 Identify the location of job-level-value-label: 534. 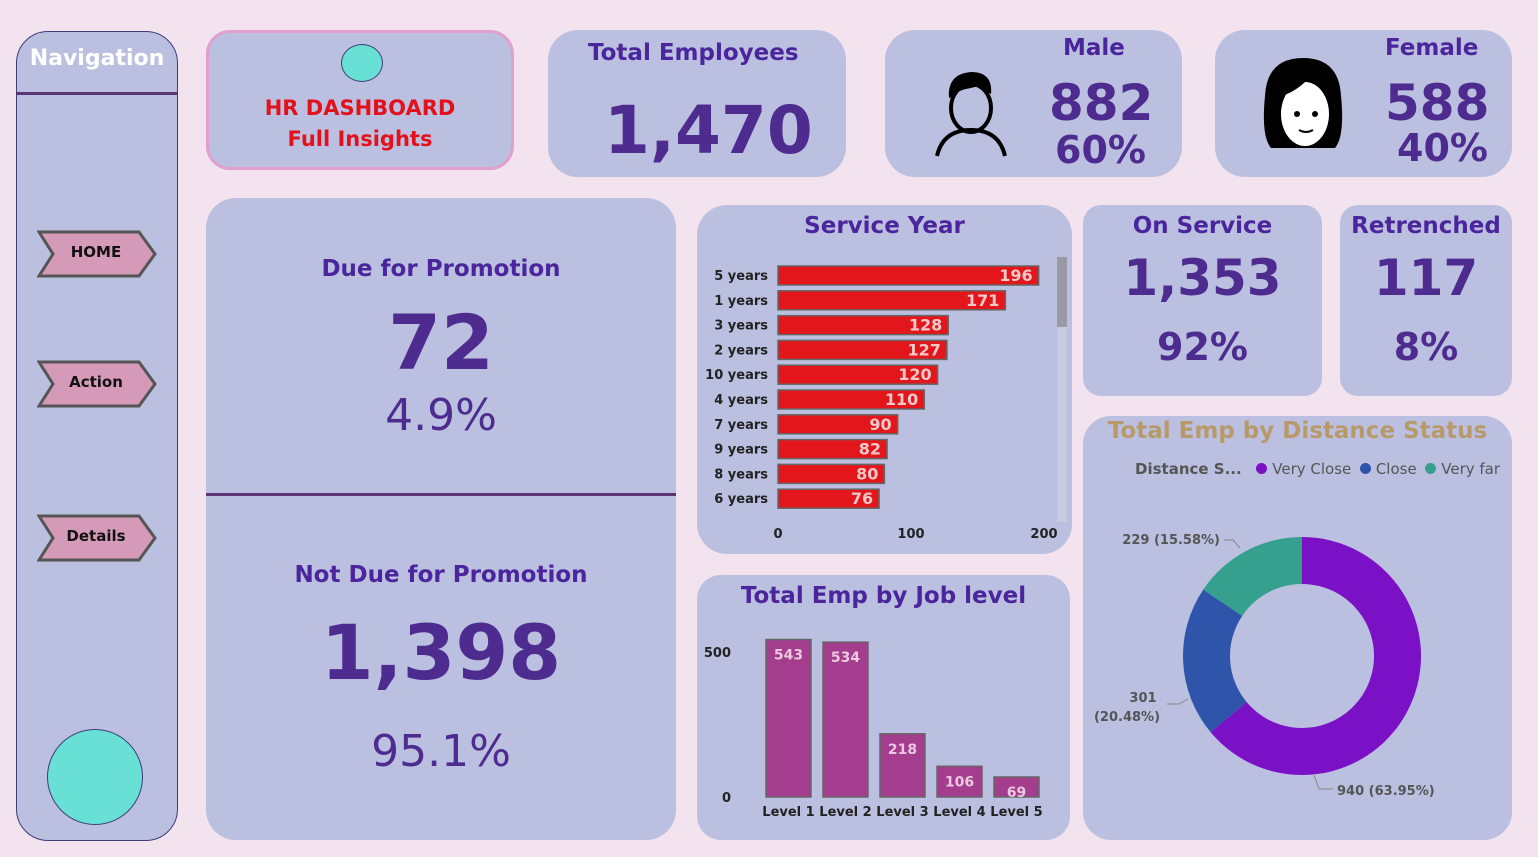
(845, 658).